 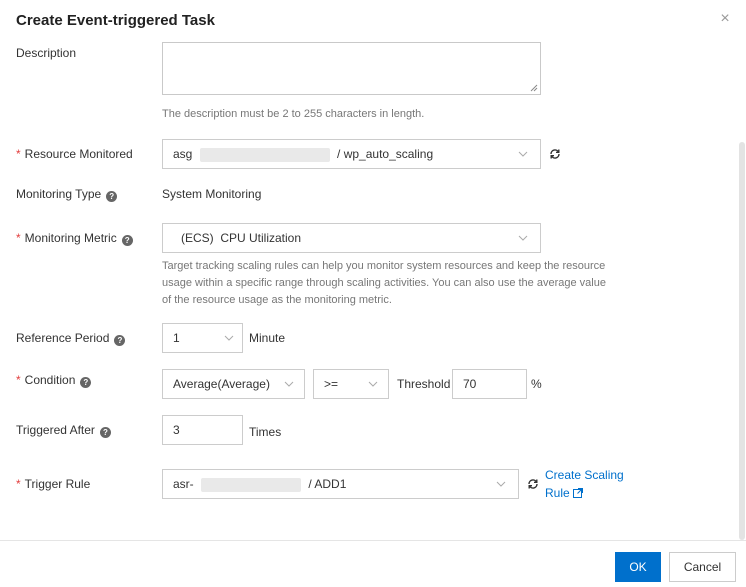 What do you see at coordinates (267, 338) in the screenshot?
I see `reference-period-unit: Minute` at bounding box center [267, 338].